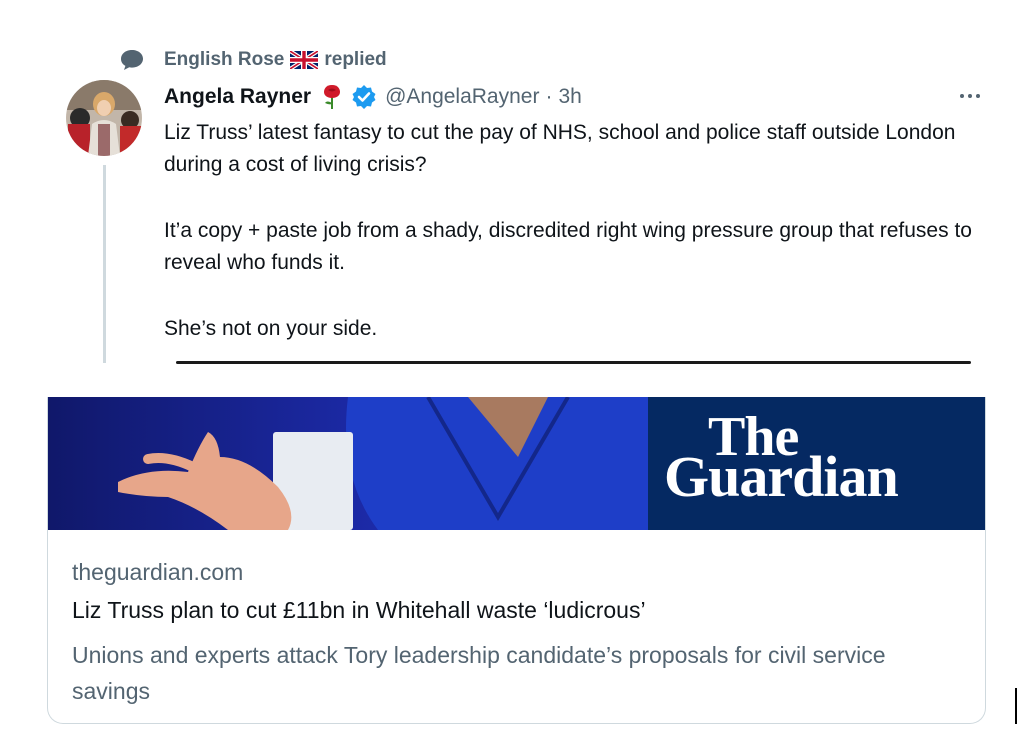 The image size is (1023, 745). What do you see at coordinates (104, 264) in the screenshot?
I see `thread-line` at bounding box center [104, 264].